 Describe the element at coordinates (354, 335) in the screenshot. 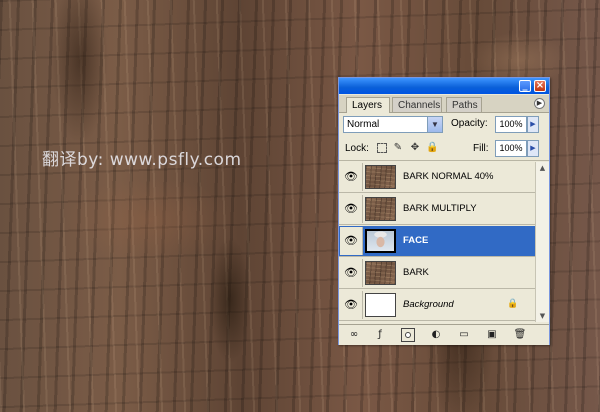

I see `link-layers-icon: ∞` at that location.